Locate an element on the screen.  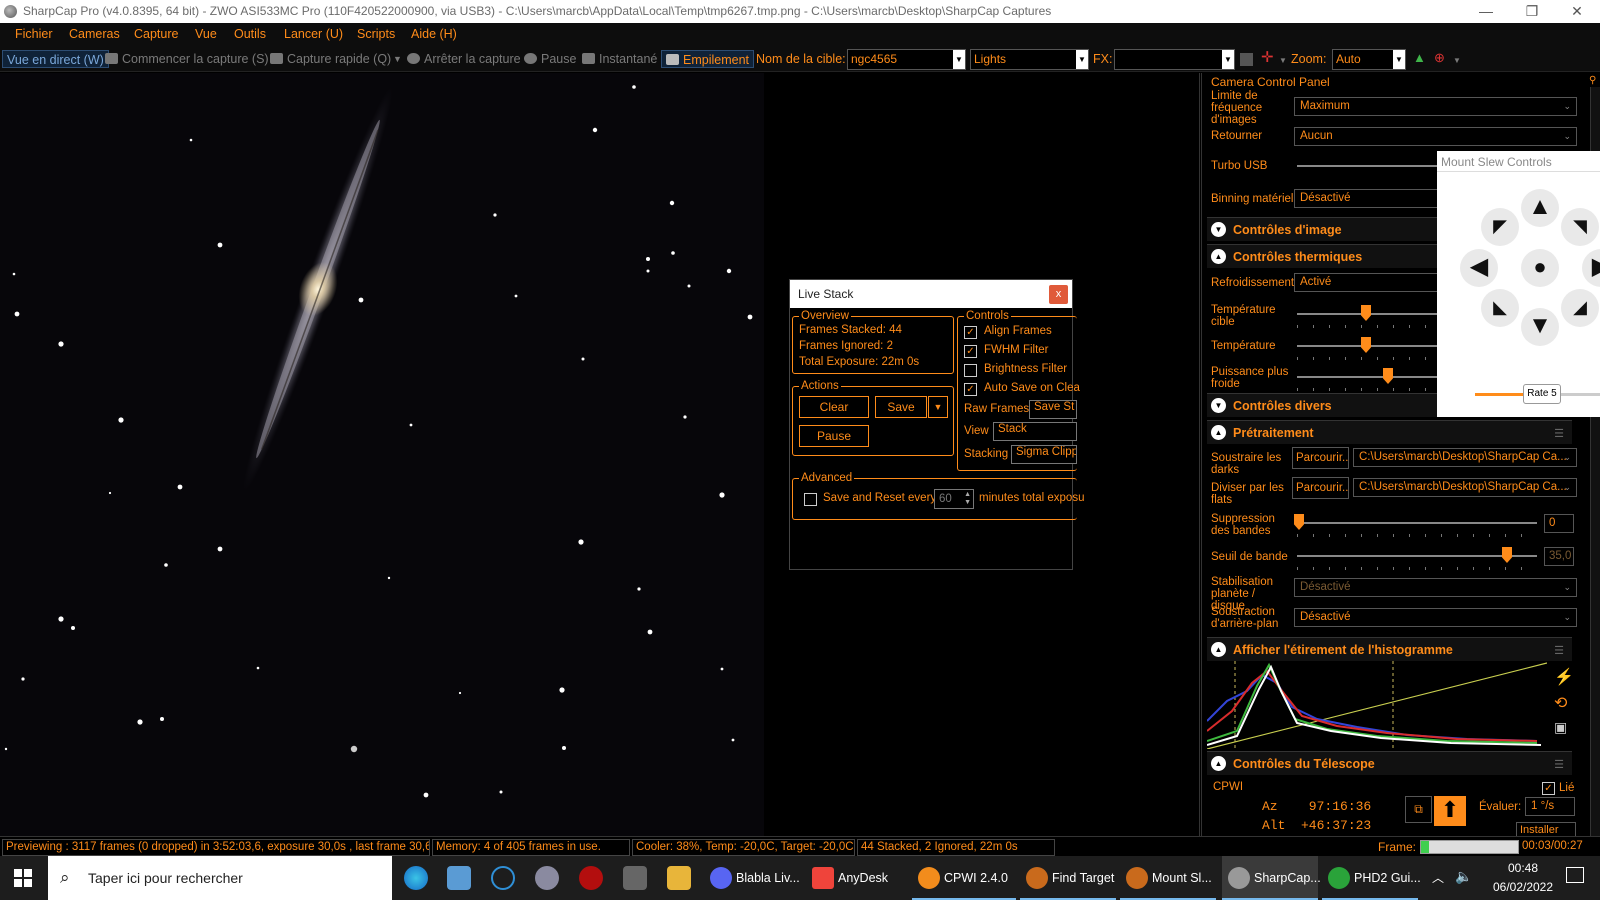
clock-time: 00:48 is located at coordinates (1523, 868).